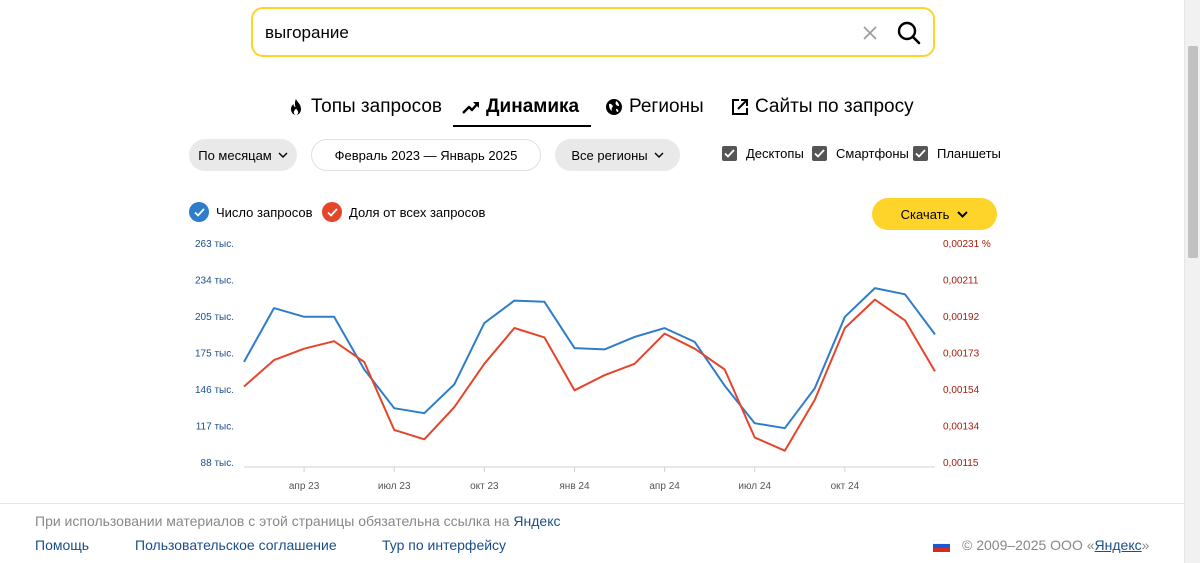  I want to click on y-left-tick-label: 117 тыс., so click(215, 427).